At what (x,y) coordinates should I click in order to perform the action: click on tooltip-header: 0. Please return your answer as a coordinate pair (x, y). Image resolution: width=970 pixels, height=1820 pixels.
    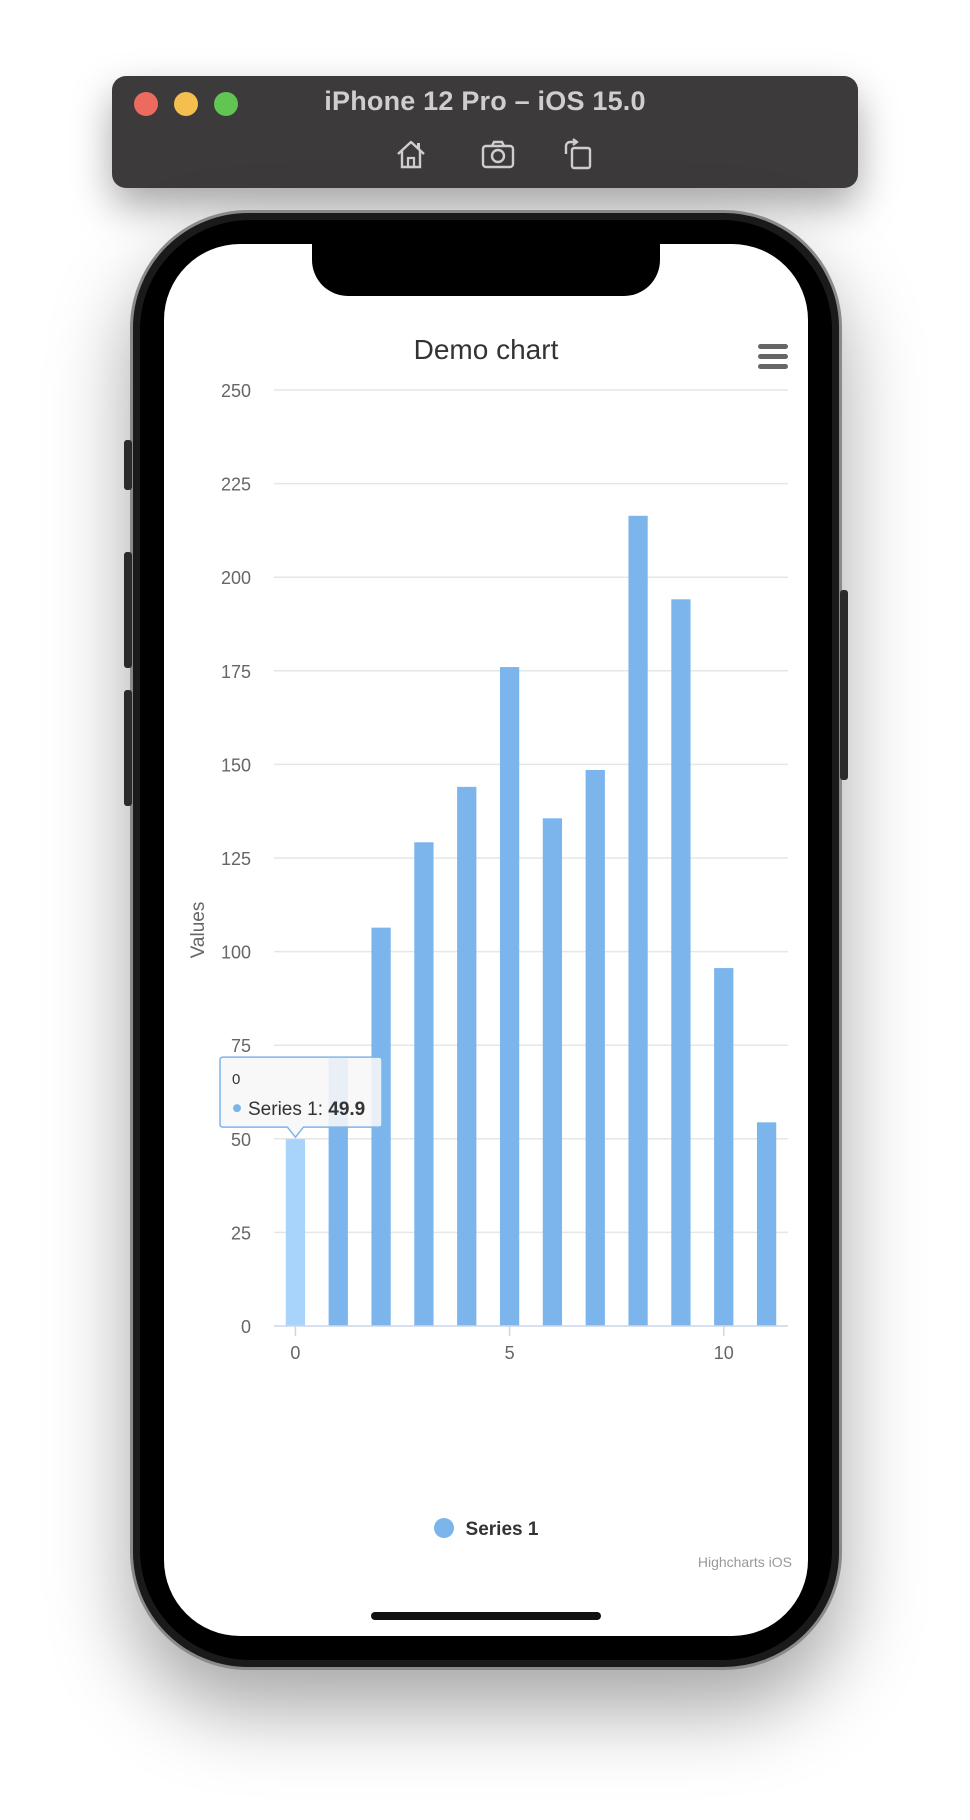
    Looking at the image, I should click on (236, 1079).